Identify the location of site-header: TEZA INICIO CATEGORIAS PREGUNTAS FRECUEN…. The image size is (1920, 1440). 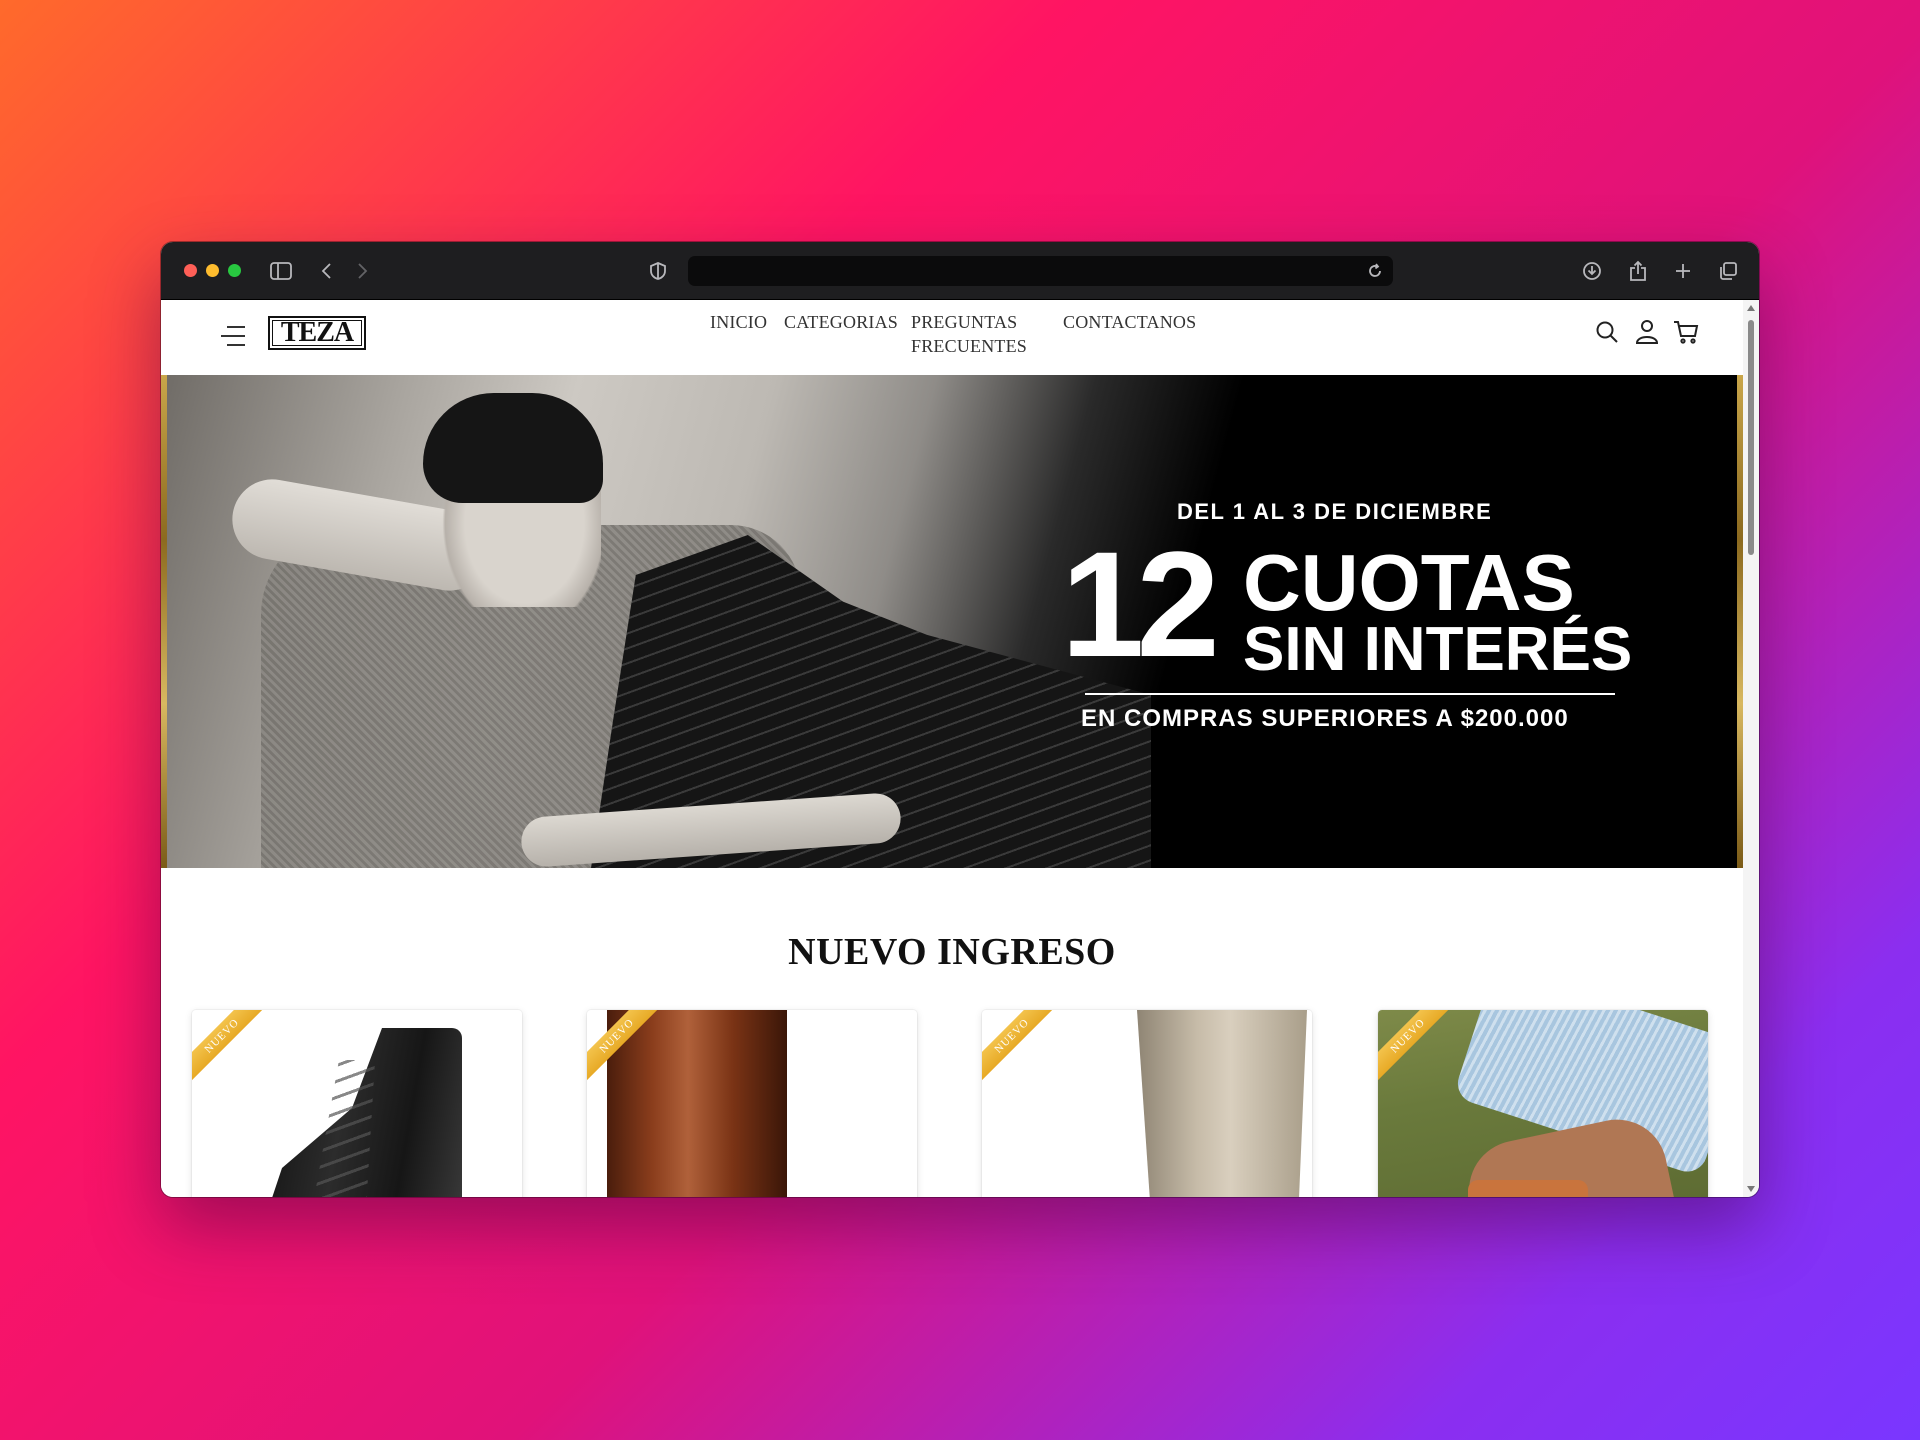
(952, 338).